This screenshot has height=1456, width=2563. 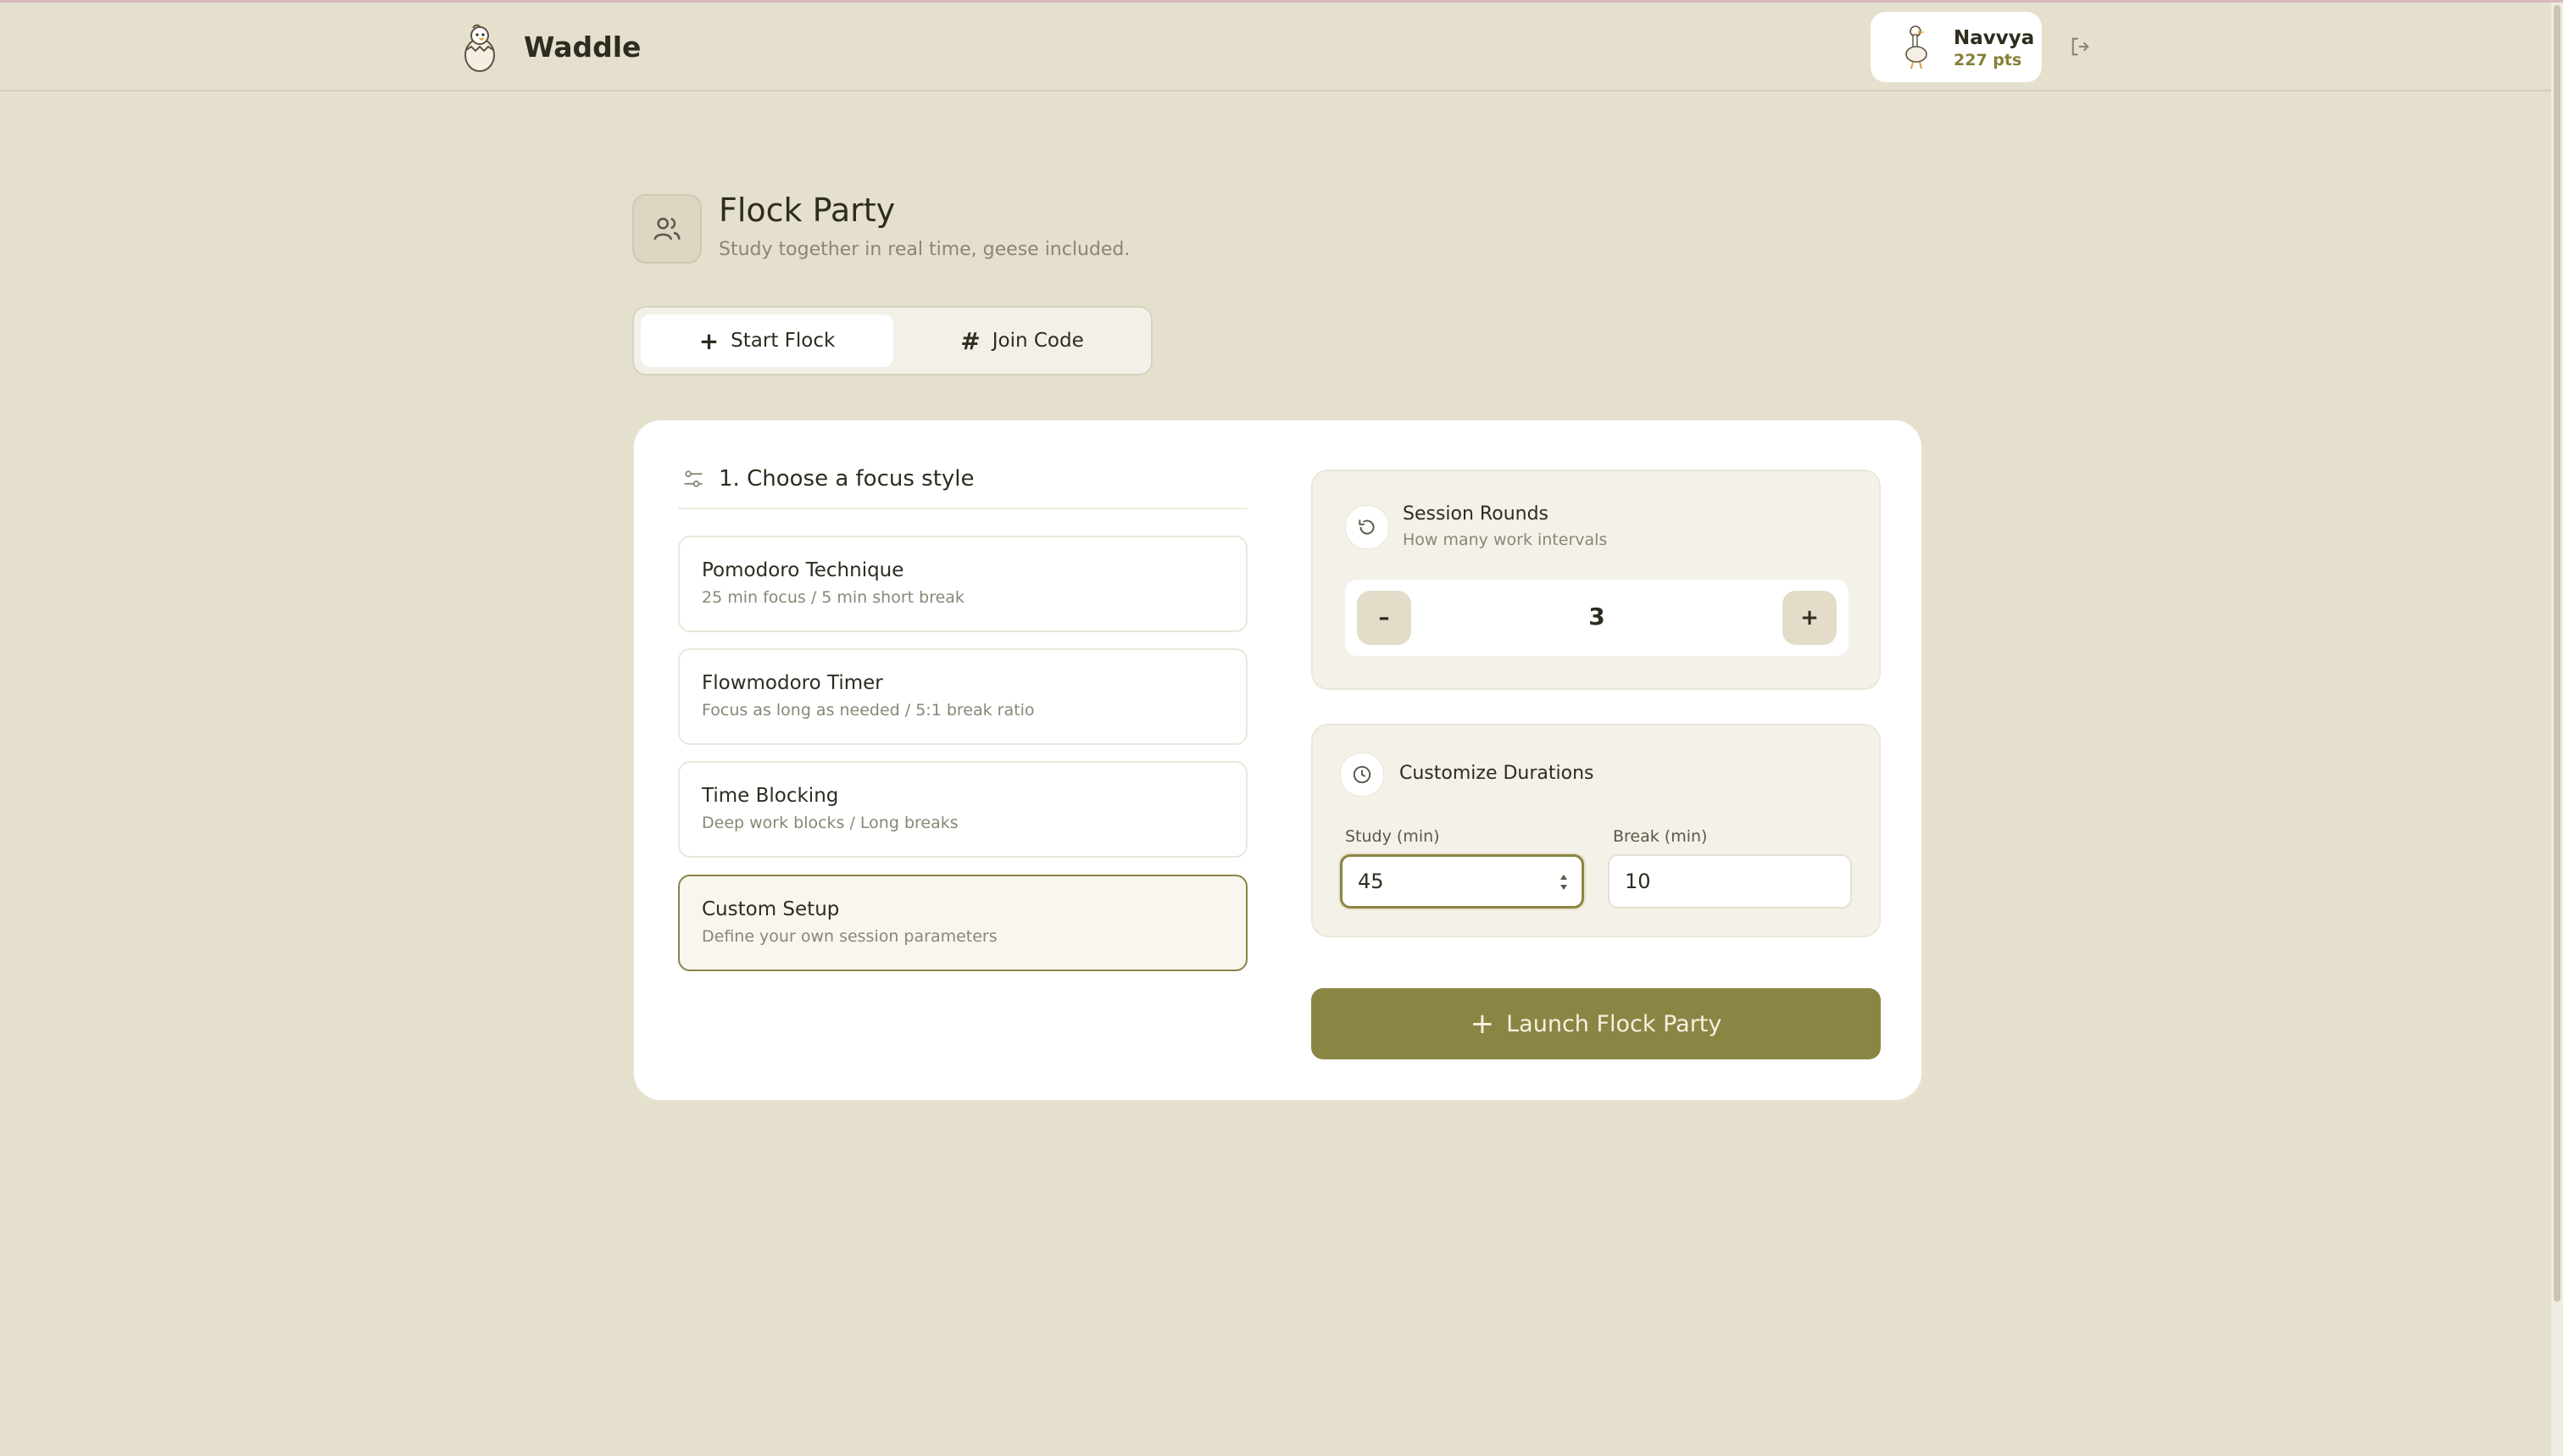 I want to click on page-title: Flock Party, so click(x=807, y=211).